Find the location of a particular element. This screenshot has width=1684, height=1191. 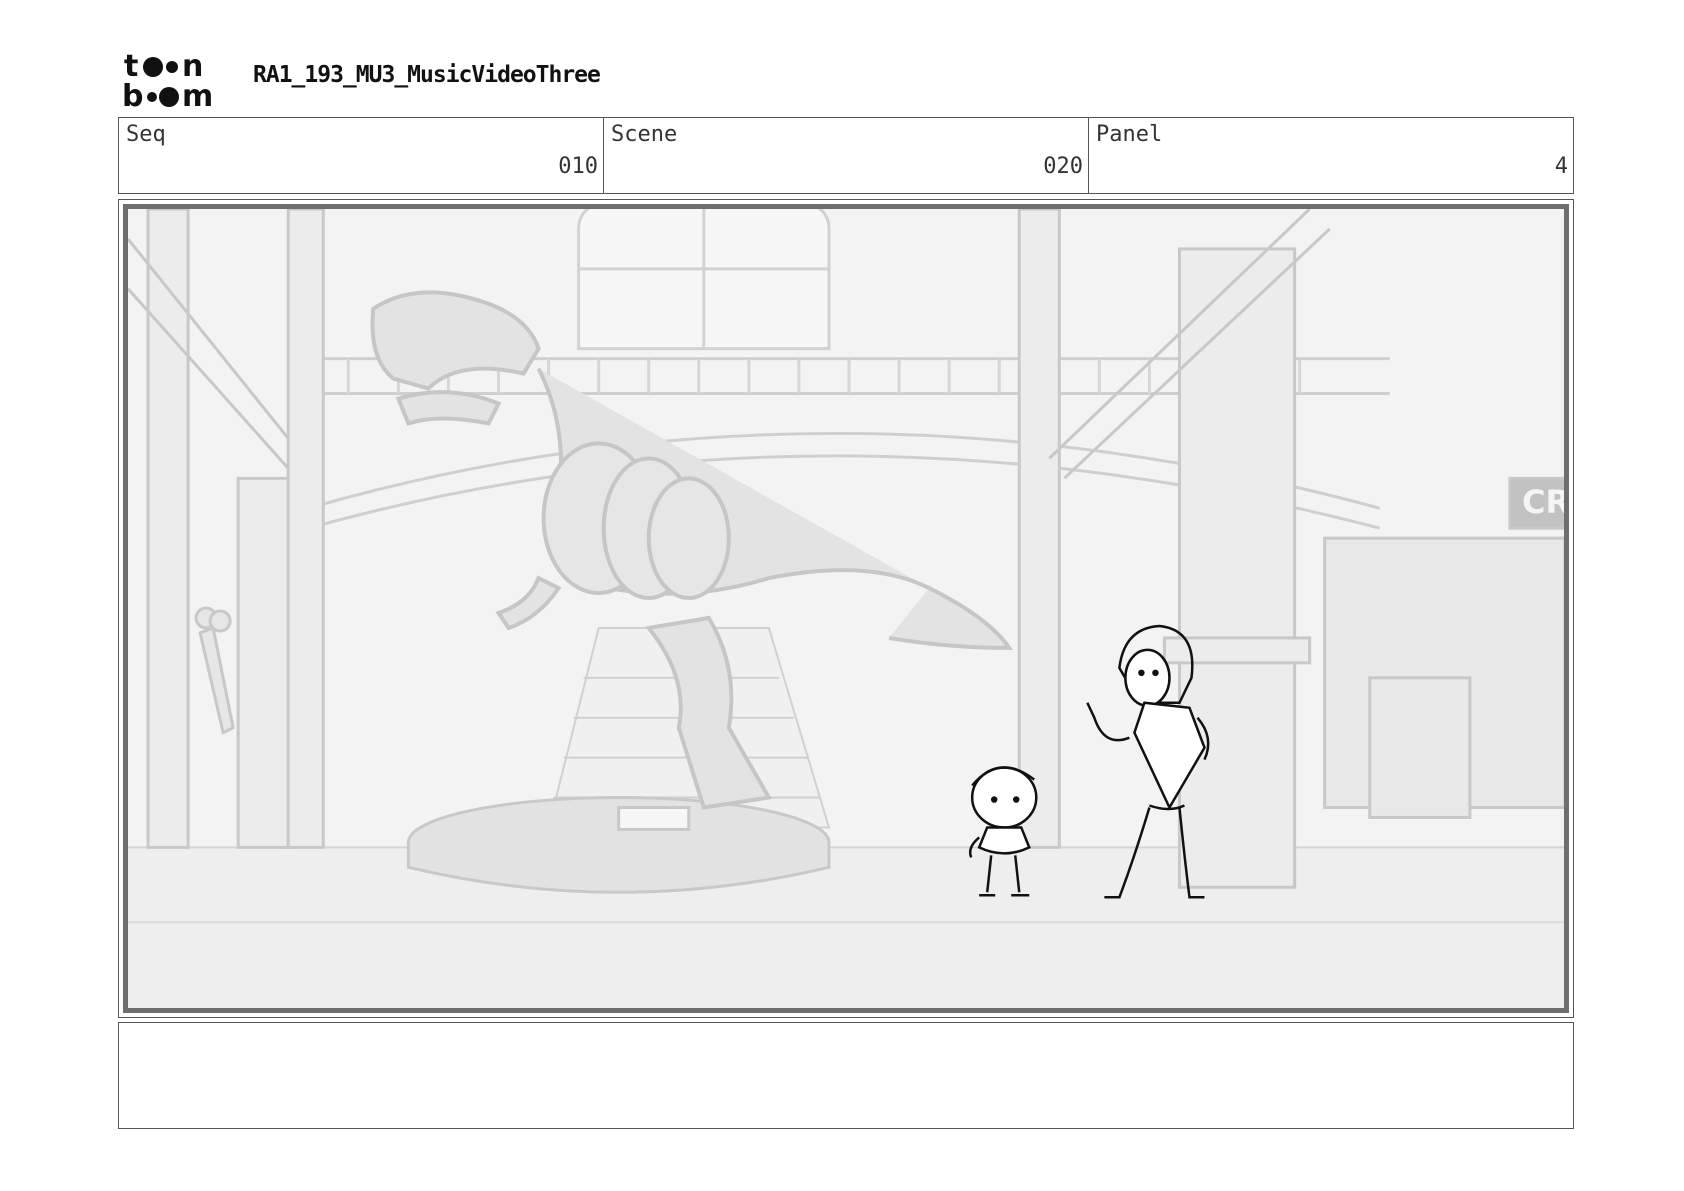

toon-boom-logo: t n b m is located at coordinates (167, 80).